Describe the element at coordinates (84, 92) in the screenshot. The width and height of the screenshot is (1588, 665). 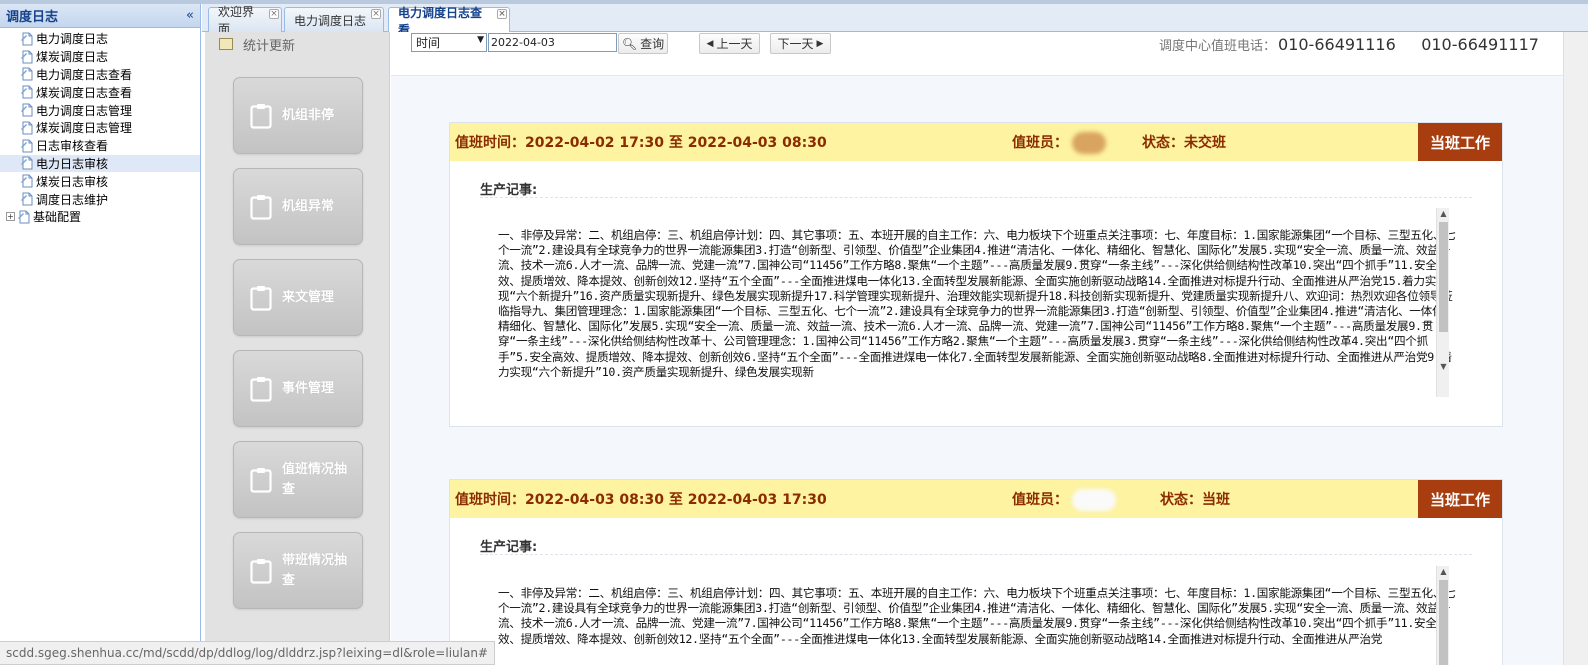
I see `tree-item-label: 煤炭调度日志查看` at that location.